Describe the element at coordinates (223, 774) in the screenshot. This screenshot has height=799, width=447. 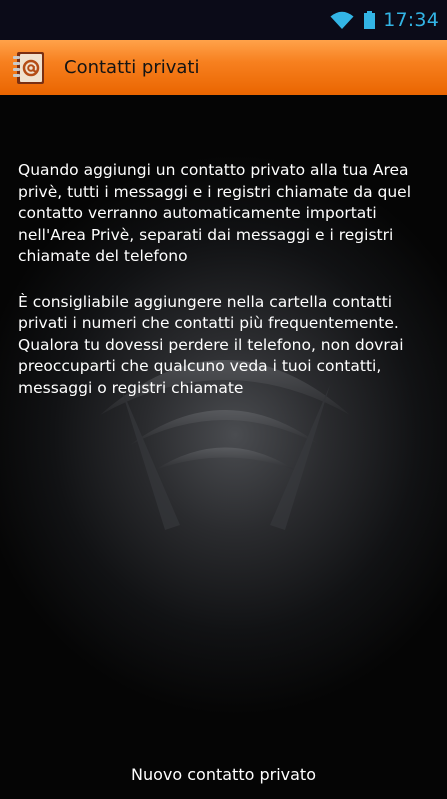
I see `new-private-contact-button: Nuovo contatto privato` at that location.